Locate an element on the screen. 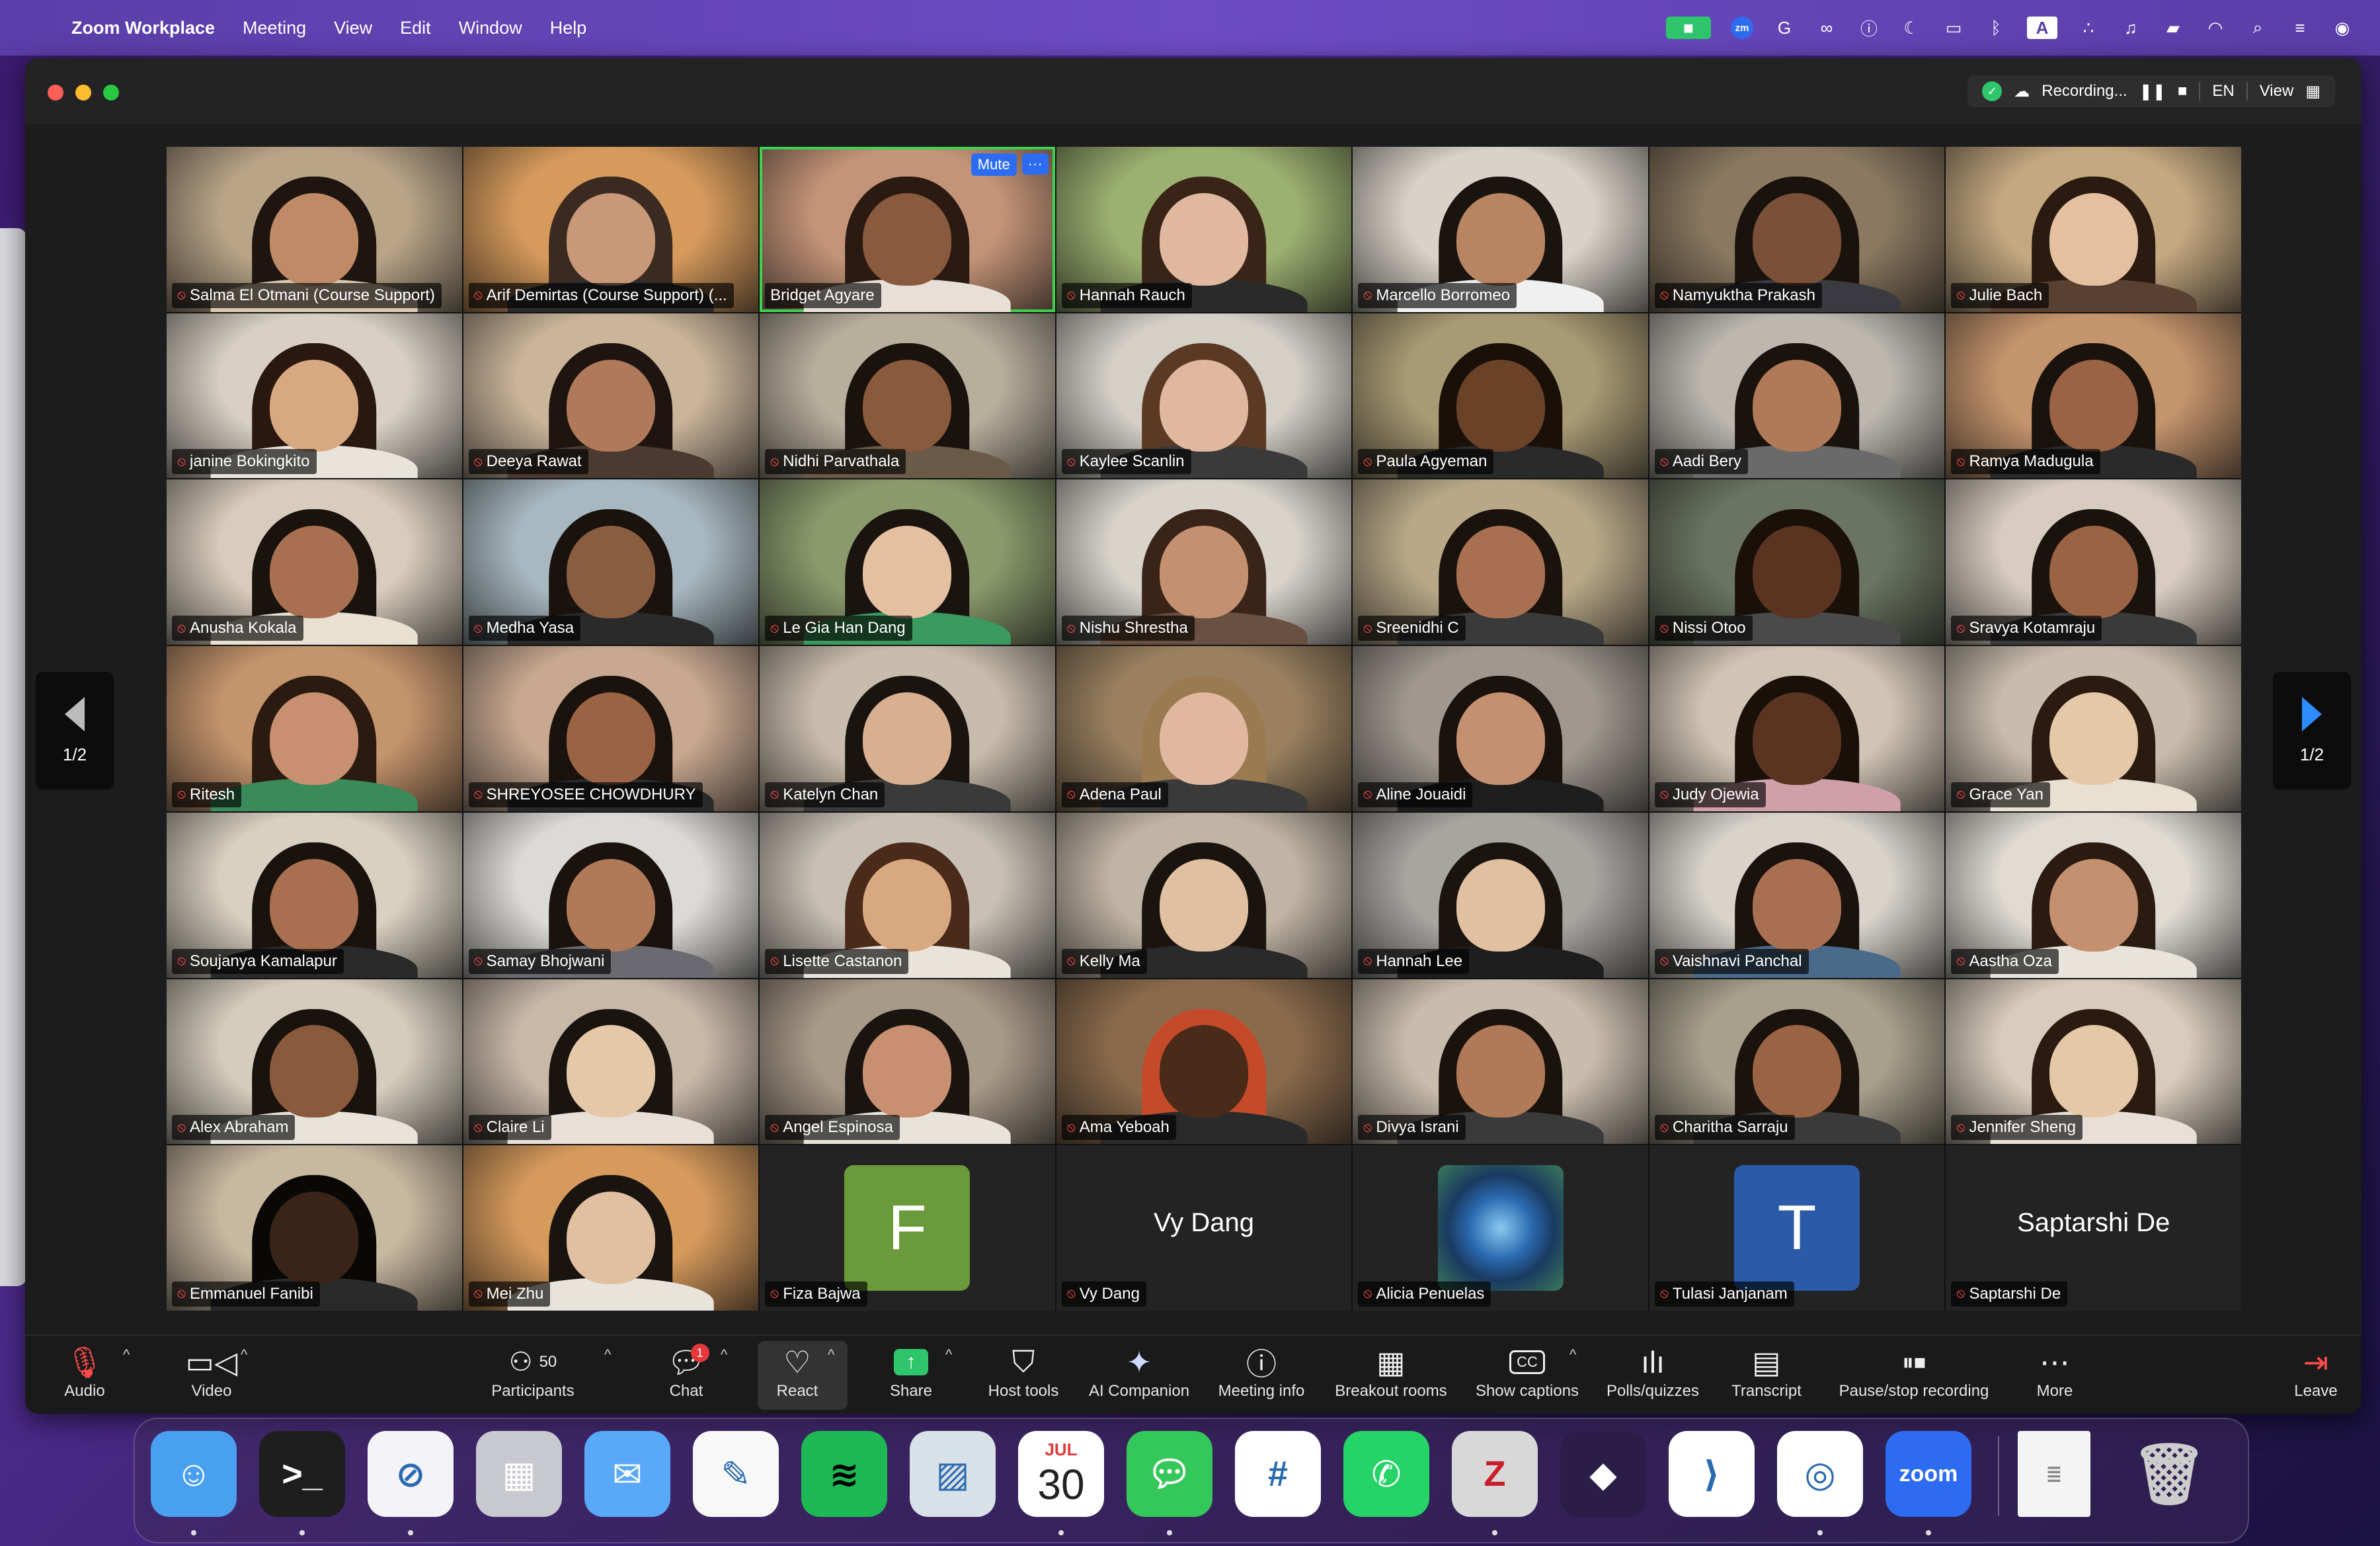 The image size is (2380, 1546). link-icon: ∞ is located at coordinates (1826, 28).